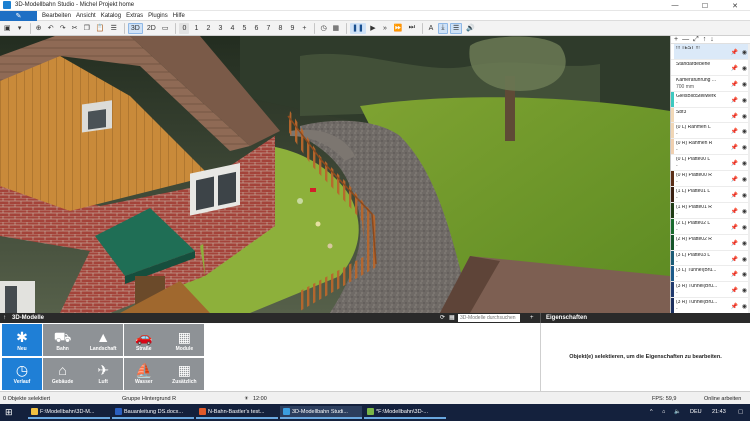 This screenshot has height=421, width=750. What do you see at coordinates (103, 373) in the screenshot?
I see `tile-luft: ✈ Luft` at bounding box center [103, 373].